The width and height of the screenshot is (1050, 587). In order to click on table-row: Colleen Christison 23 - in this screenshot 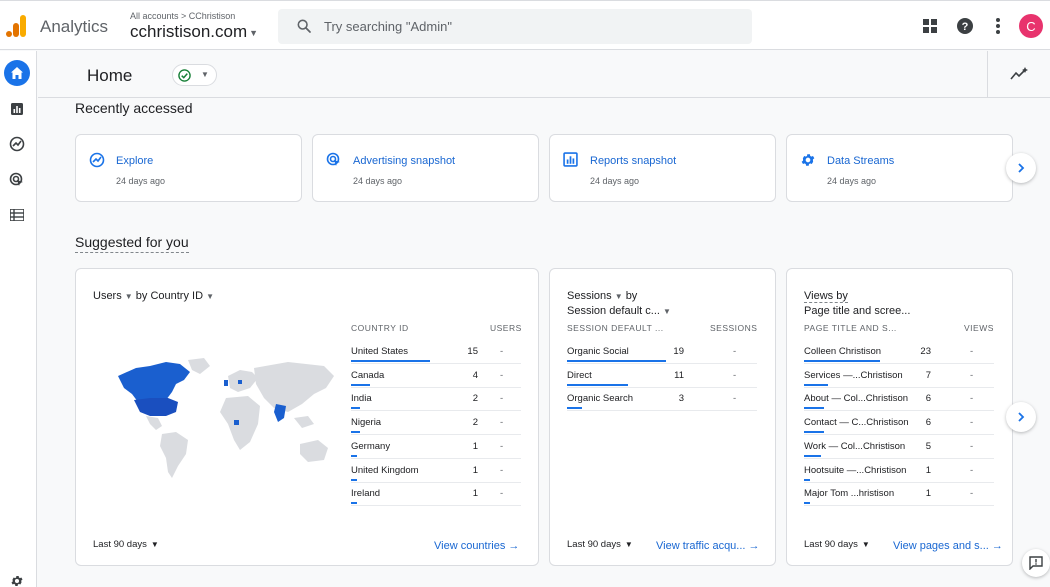, I will do `click(899, 352)`.